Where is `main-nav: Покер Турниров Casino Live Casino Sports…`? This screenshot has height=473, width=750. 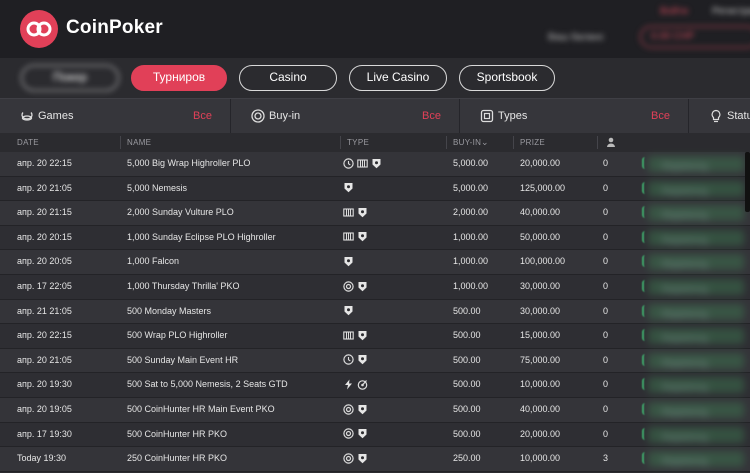 main-nav: Покер Турниров Casino Live Casino Sports… is located at coordinates (375, 78).